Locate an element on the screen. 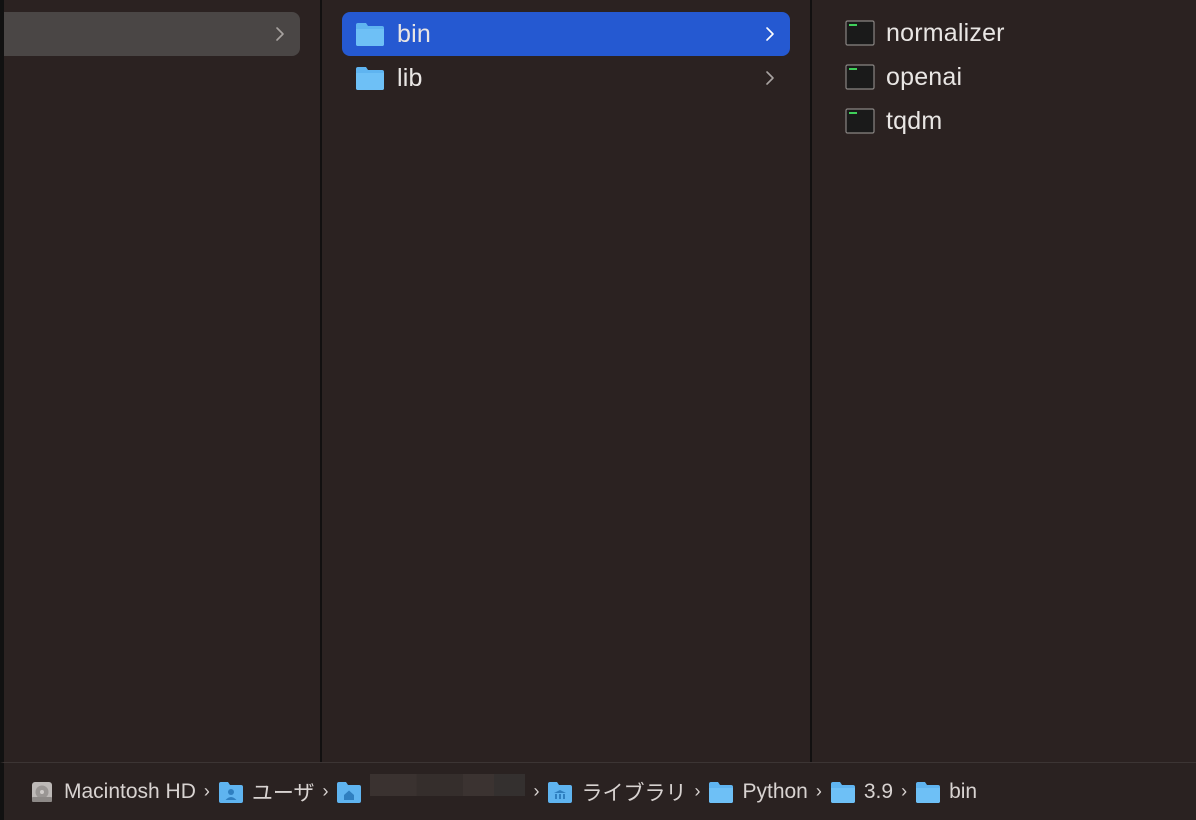 The width and height of the screenshot is (1196, 820). library-folder-icon is located at coordinates (560, 792).